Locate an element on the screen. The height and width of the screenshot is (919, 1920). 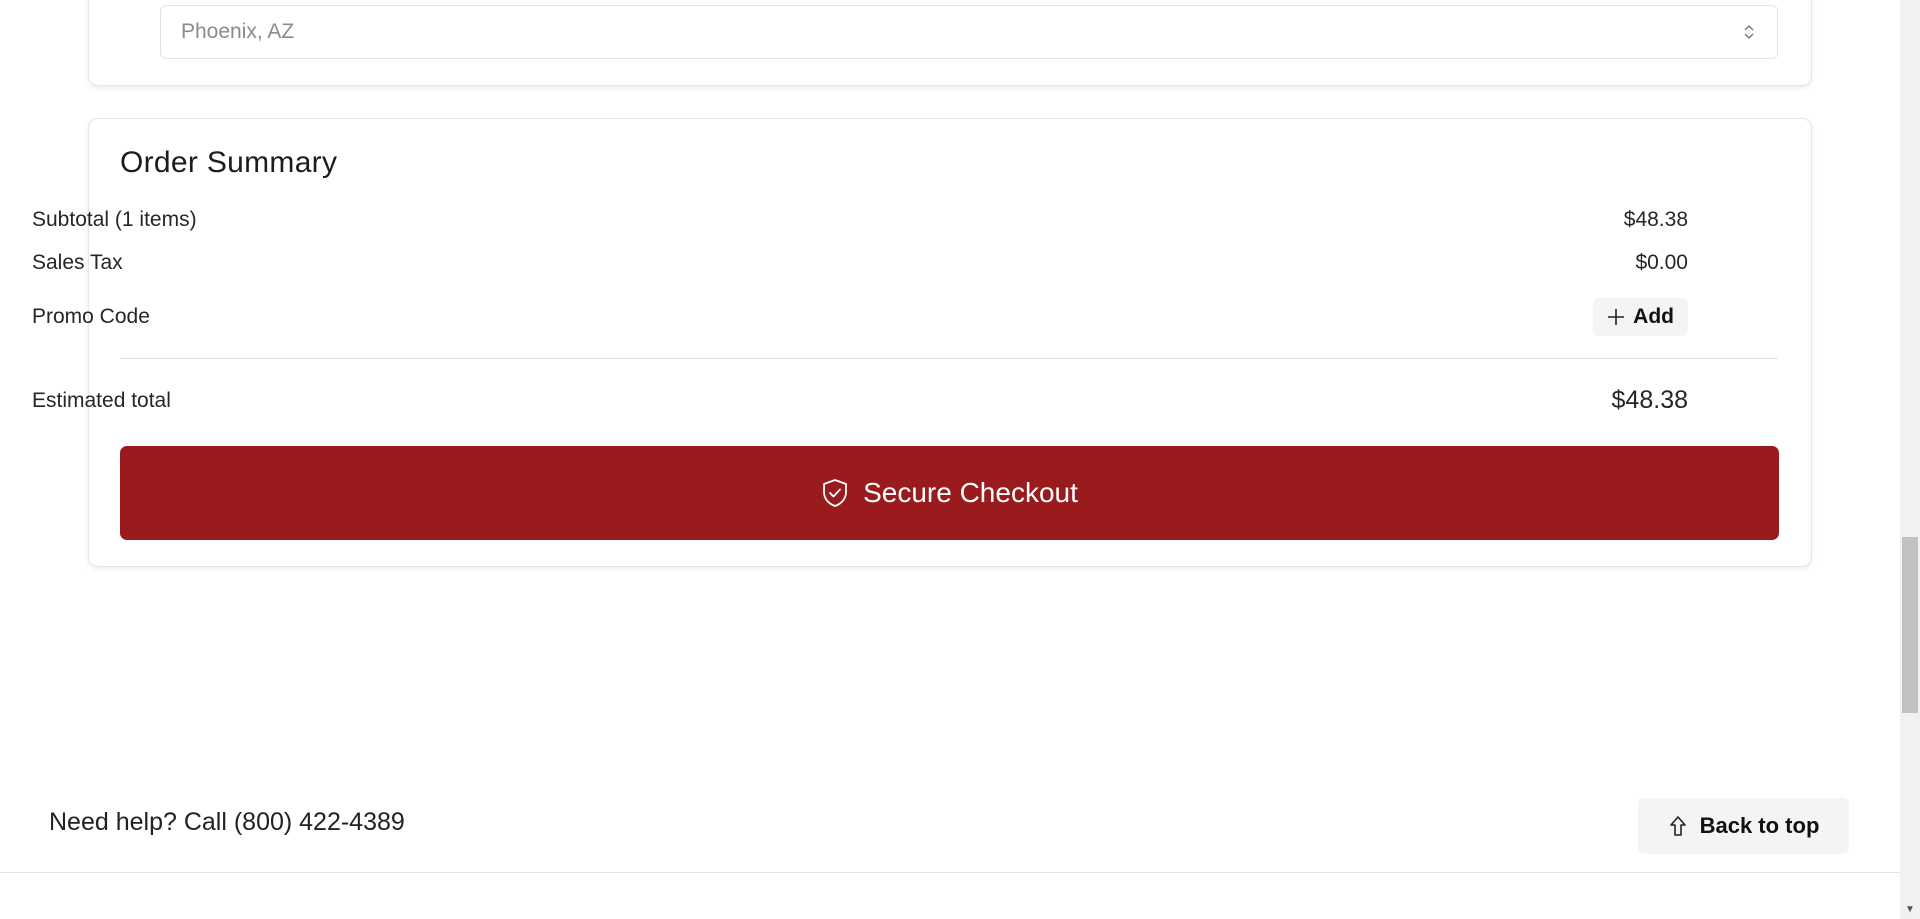
estimated-total-label: Estimated total is located at coordinates (101, 400).